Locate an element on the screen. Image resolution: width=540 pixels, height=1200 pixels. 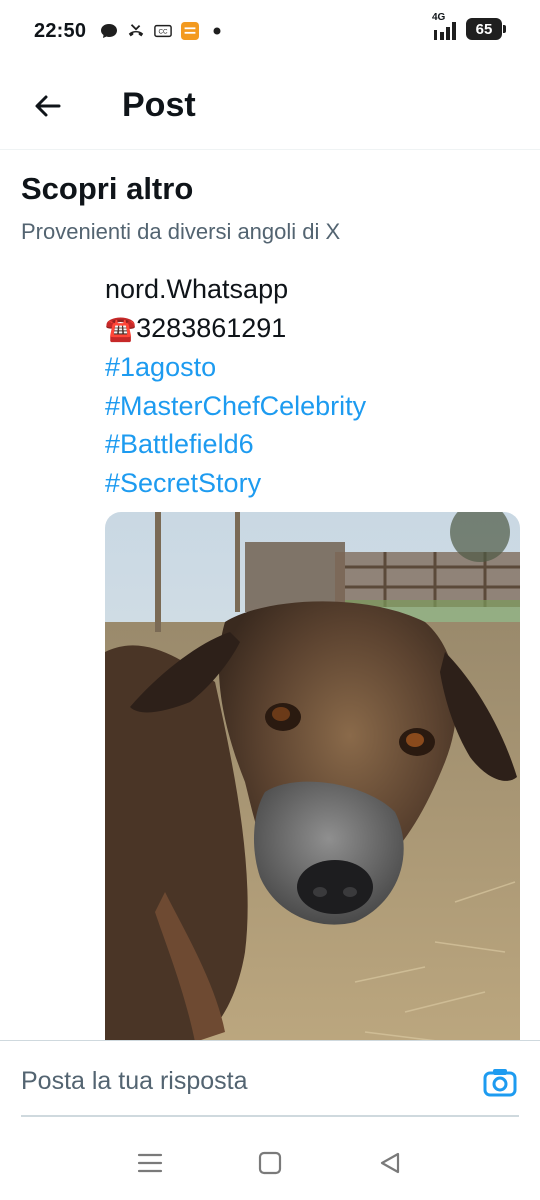
telephone-icon: ☎️ is located at coordinates (121, 328).